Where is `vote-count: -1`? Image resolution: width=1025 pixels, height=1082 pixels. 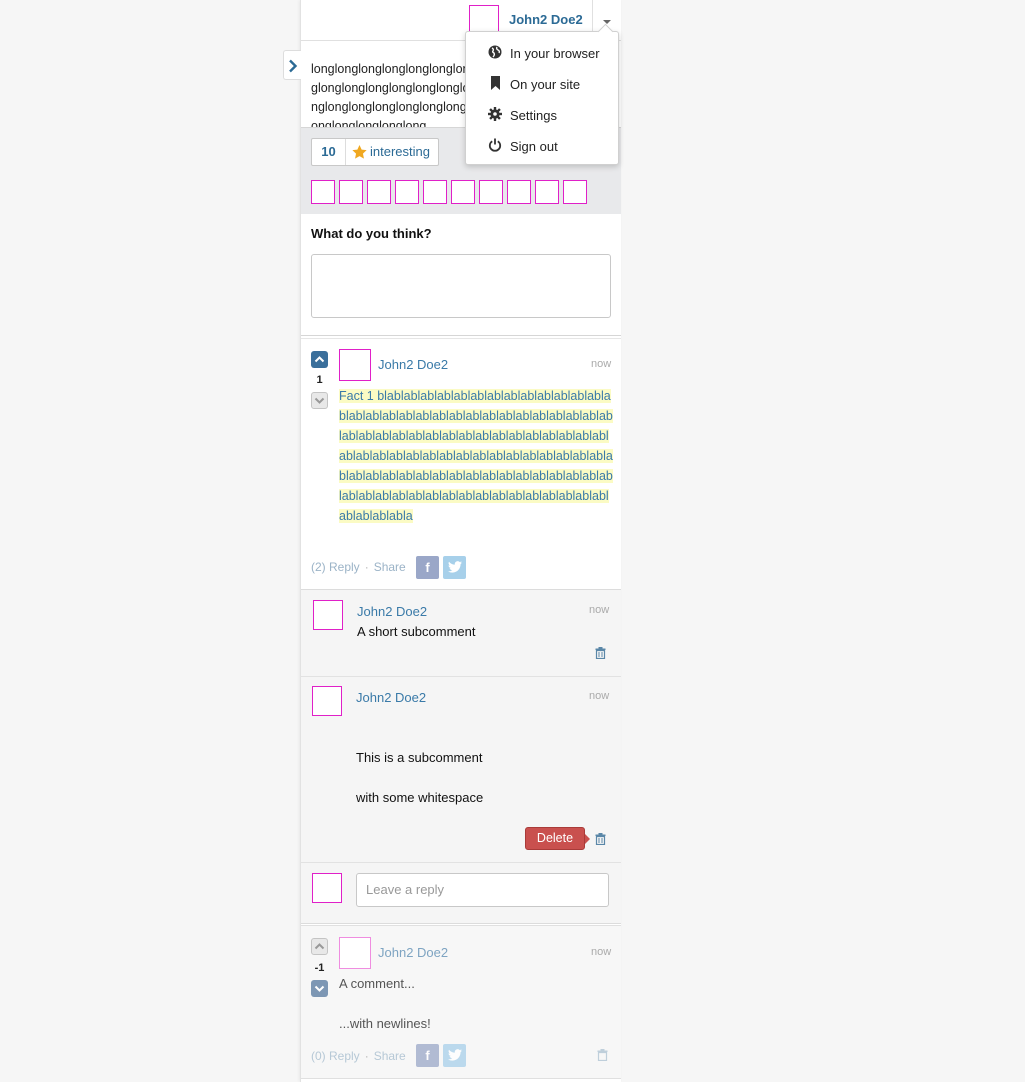 vote-count: -1 is located at coordinates (319, 968).